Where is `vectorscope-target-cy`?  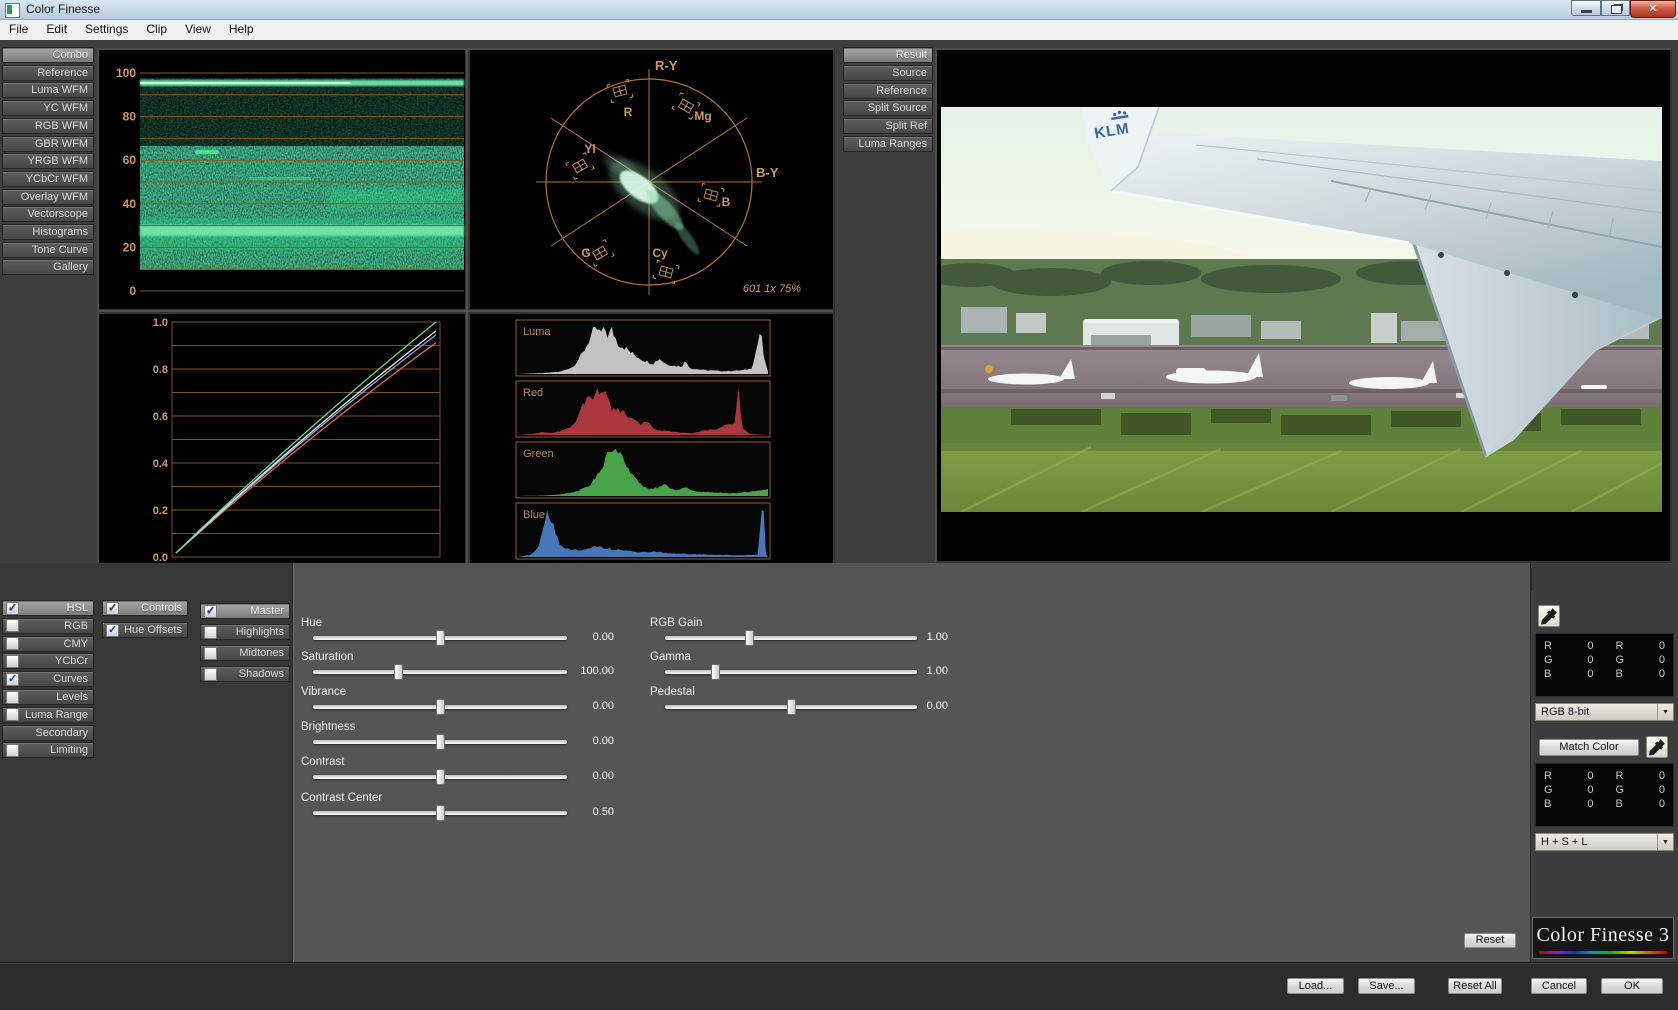
vectorscope-target-cy is located at coordinates (666, 272).